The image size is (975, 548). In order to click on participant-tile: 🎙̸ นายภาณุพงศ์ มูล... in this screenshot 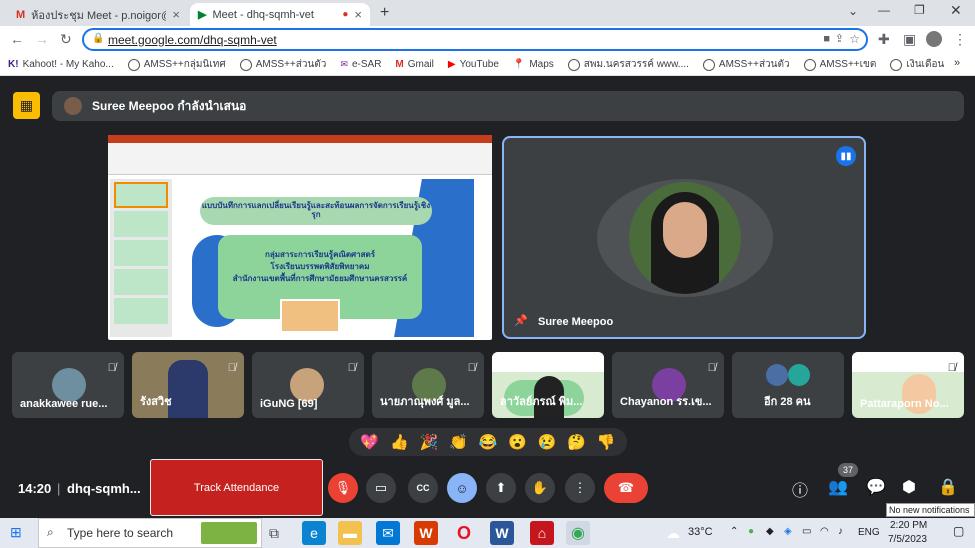, I will do `click(428, 385)`.